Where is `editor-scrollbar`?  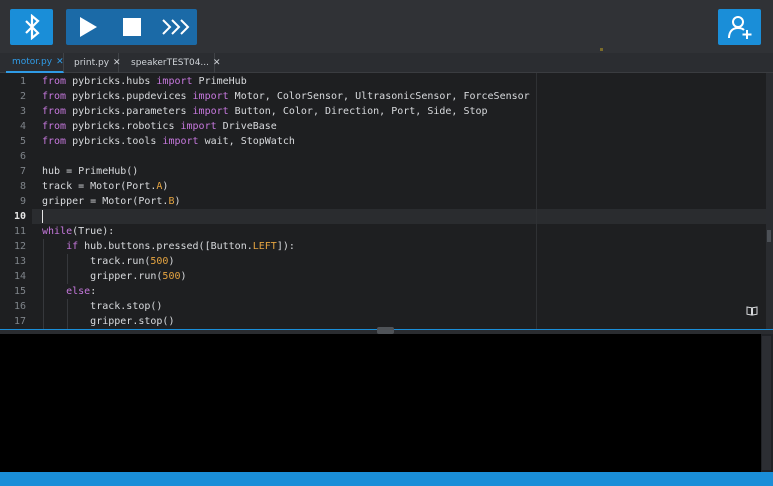
editor-scrollbar is located at coordinates (769, 201).